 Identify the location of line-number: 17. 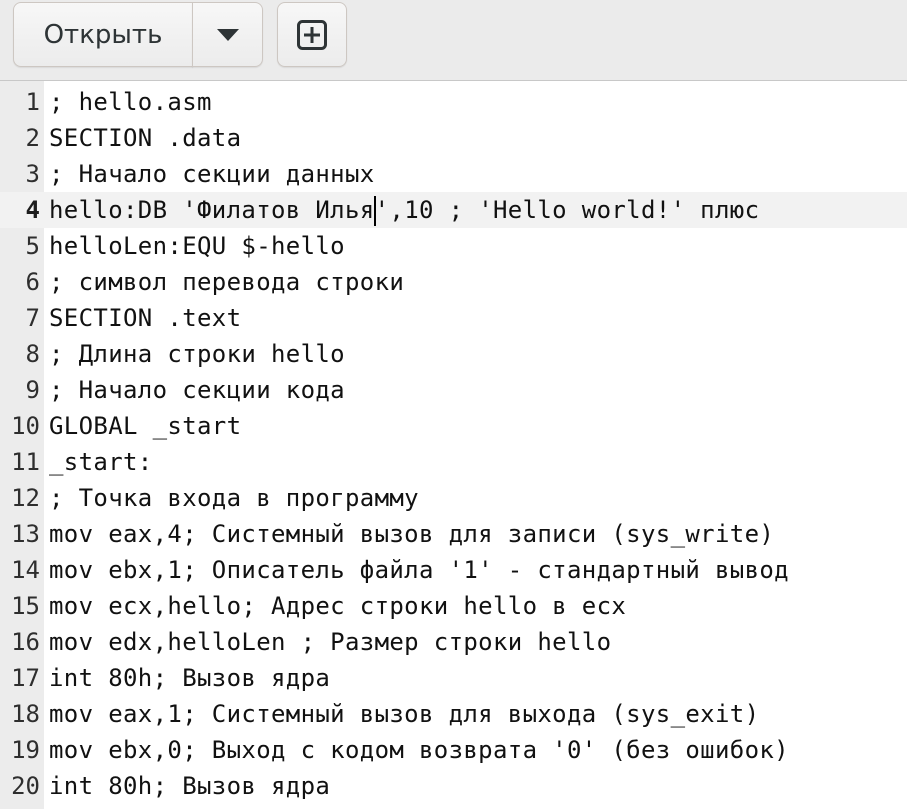
(25, 678).